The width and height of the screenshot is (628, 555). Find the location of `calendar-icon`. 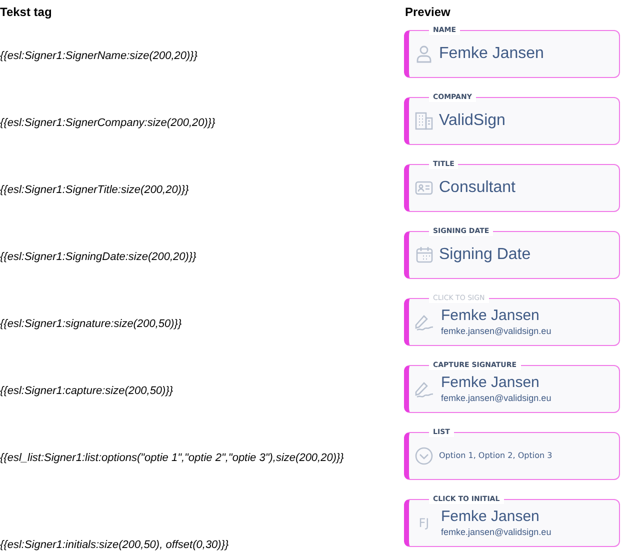

calendar-icon is located at coordinates (424, 254).